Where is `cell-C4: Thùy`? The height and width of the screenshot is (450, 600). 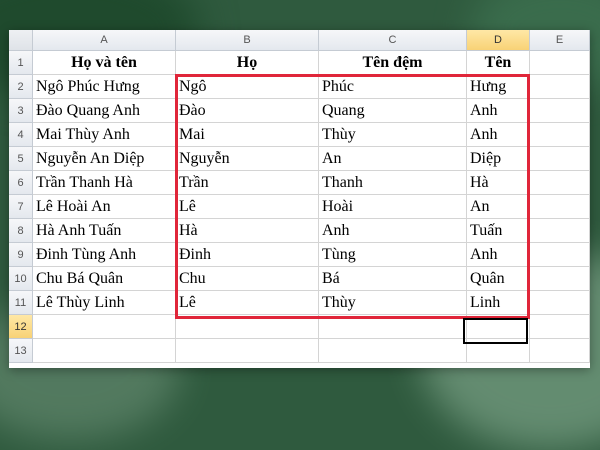 cell-C4: Thùy is located at coordinates (393, 135).